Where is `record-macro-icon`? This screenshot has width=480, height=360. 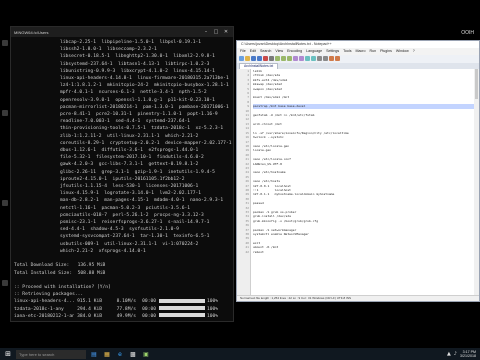 record-macro-icon is located at coordinates (331, 58).